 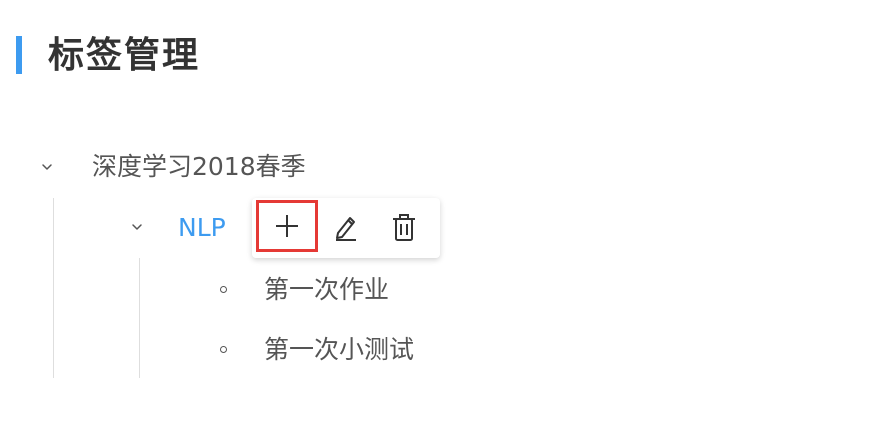 I want to click on delete-button, so click(x=404, y=227).